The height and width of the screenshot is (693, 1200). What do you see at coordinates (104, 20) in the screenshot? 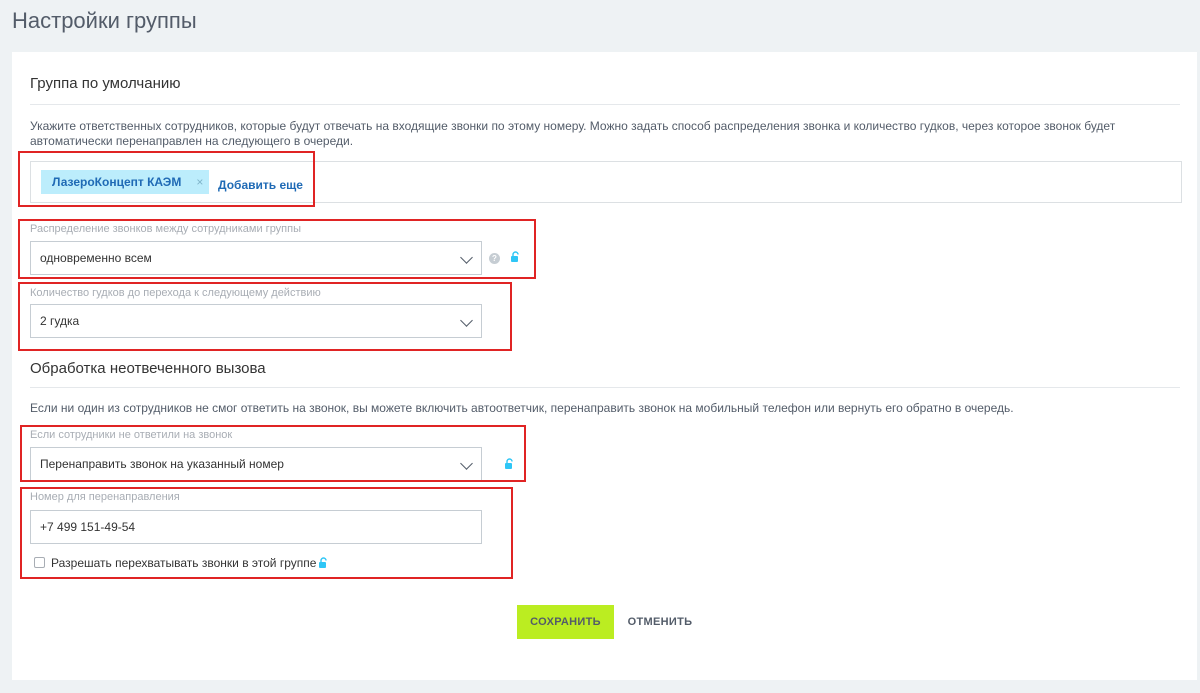
I see `page-title: Настройки группы` at bounding box center [104, 20].